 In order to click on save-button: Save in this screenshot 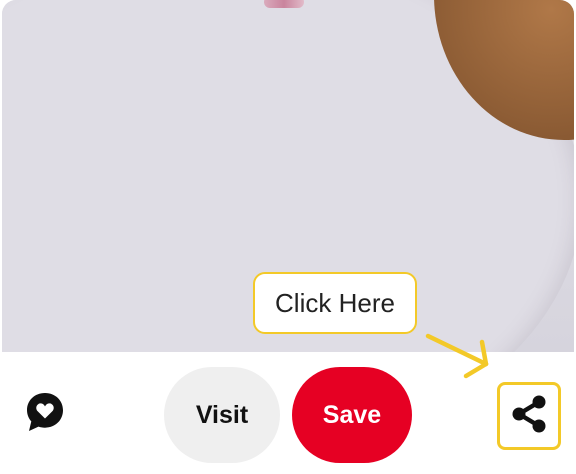, I will do `click(352, 415)`.